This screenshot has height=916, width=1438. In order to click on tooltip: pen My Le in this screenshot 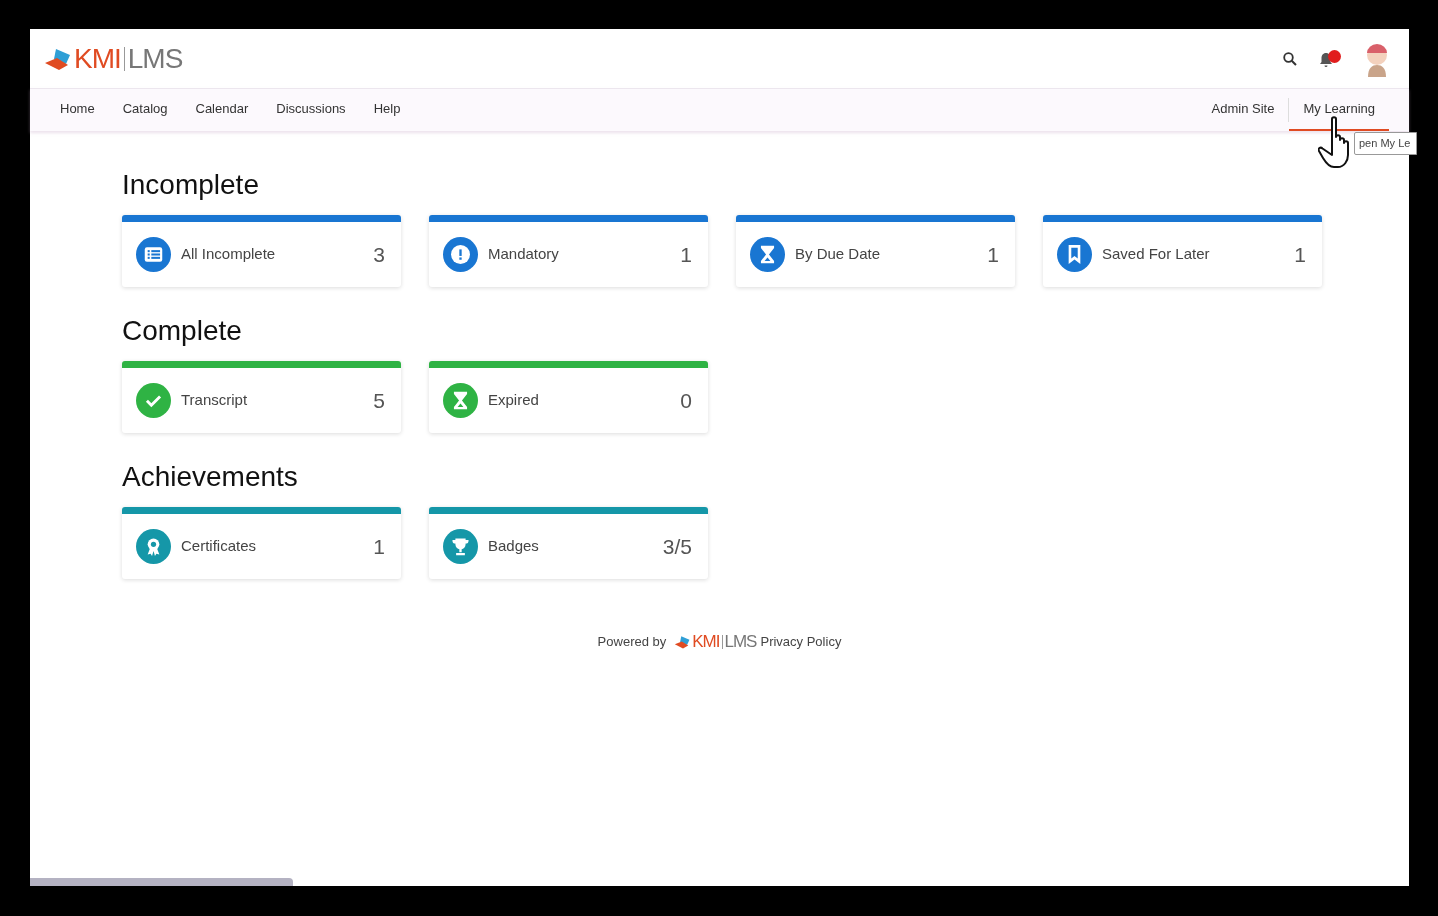, I will do `click(1386, 143)`.